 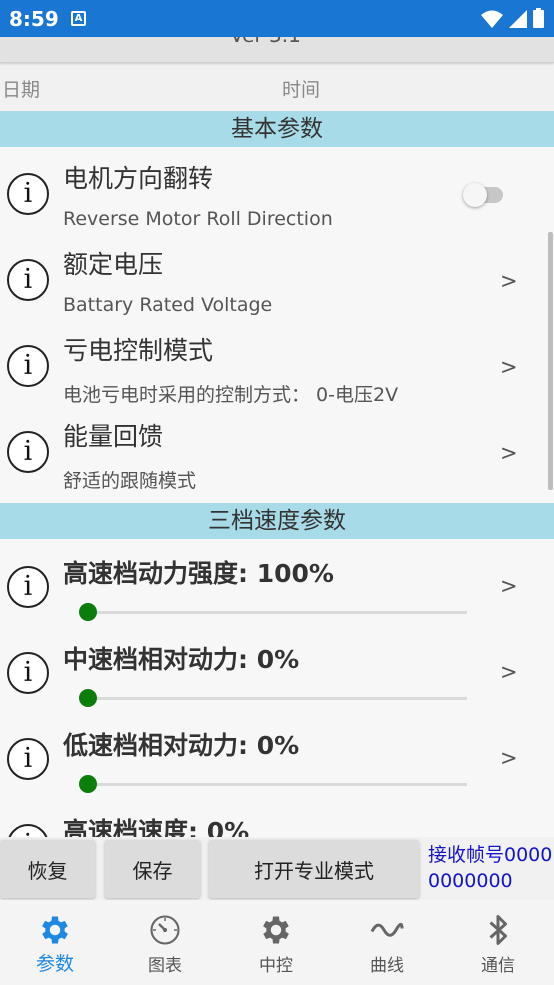 I want to click on toggle-knob, so click(x=475, y=195).